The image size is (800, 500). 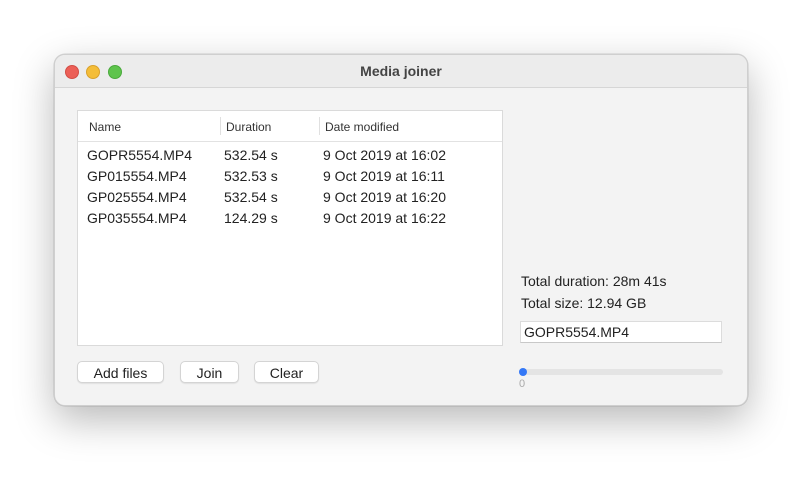 What do you see at coordinates (251, 176) in the screenshot?
I see `cell-duration: 532.53 s` at bounding box center [251, 176].